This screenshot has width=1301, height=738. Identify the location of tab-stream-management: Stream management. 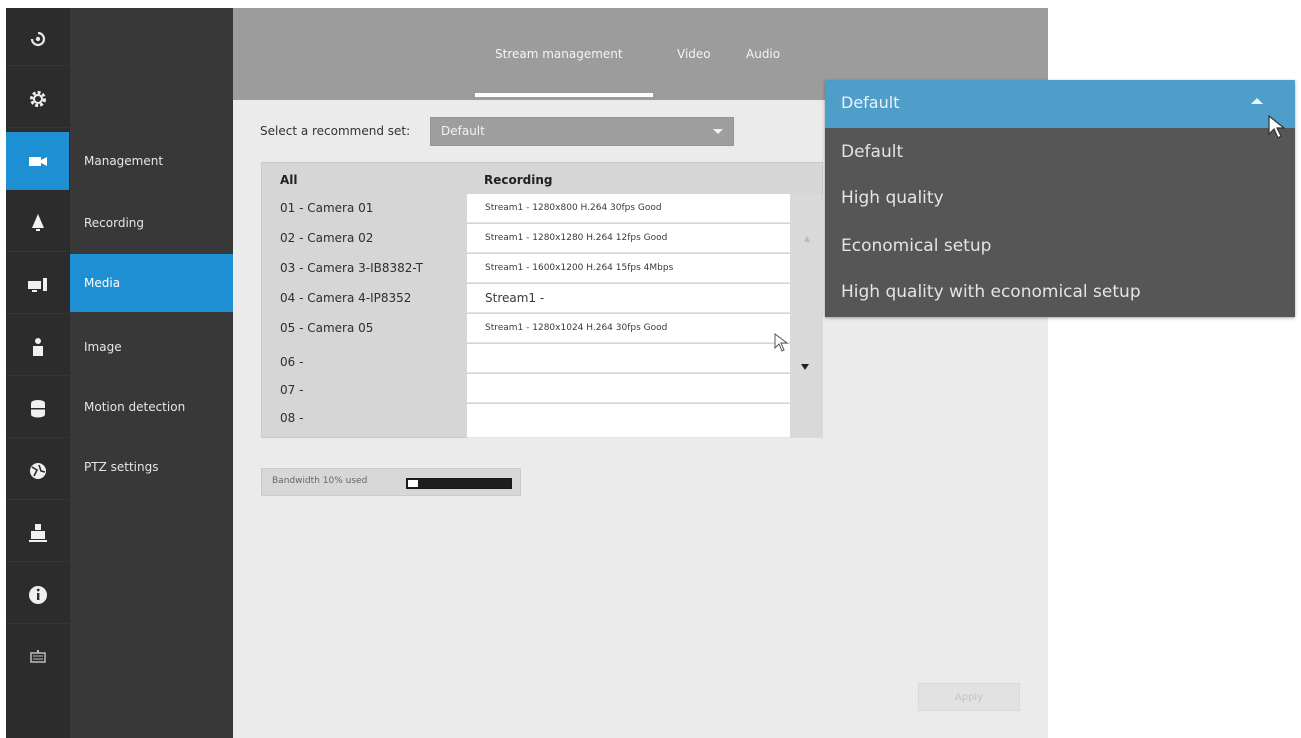
(559, 54).